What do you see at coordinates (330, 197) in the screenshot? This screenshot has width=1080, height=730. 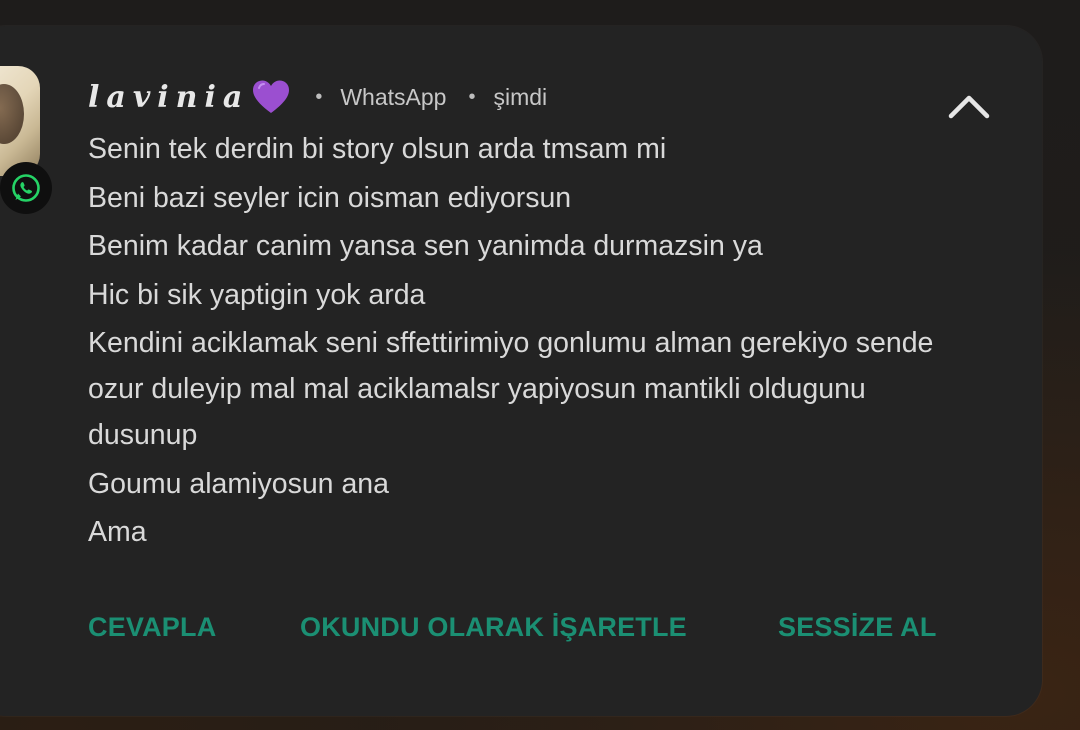 I see `message-line: Beni bazi seyler icin oisman ediyorsun` at bounding box center [330, 197].